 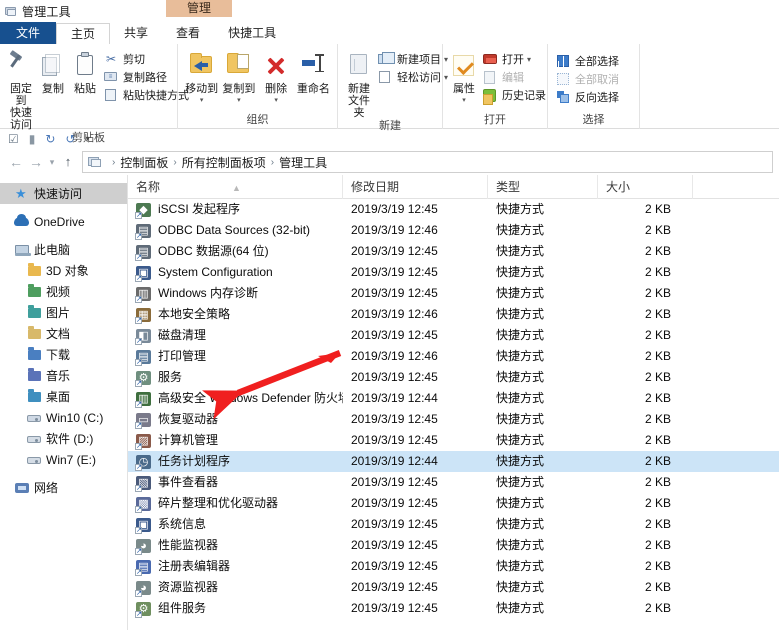 What do you see at coordinates (36, 162) in the screenshot?
I see `forward-button: →` at bounding box center [36, 162].